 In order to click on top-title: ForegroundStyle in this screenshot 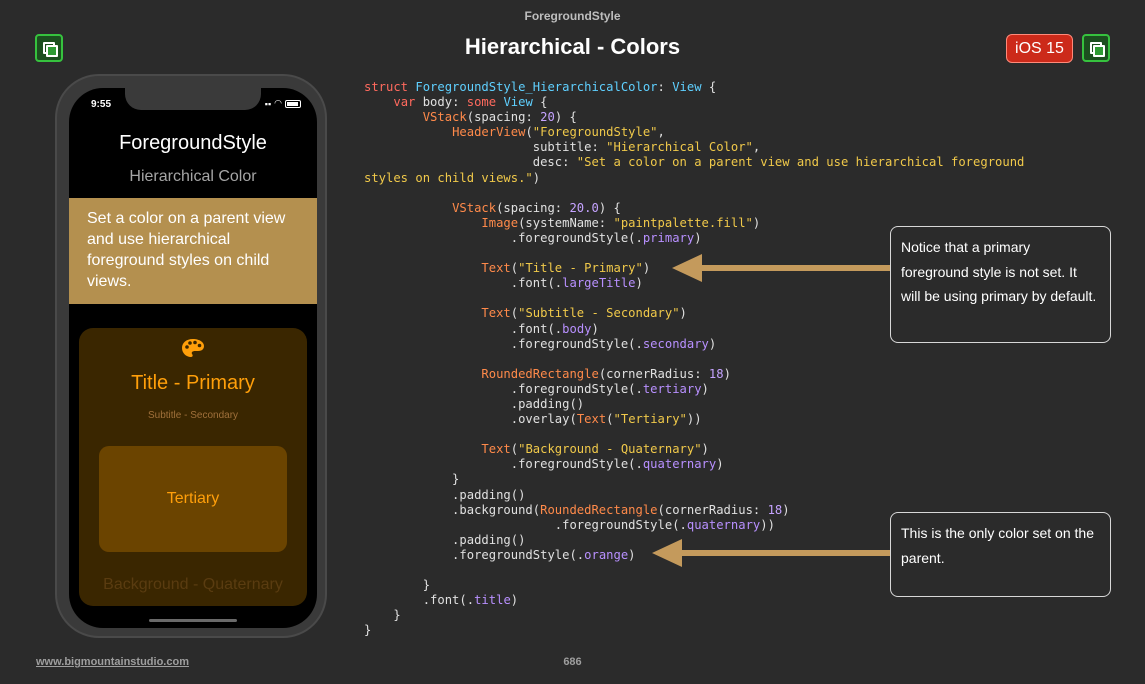, I will do `click(572, 16)`.